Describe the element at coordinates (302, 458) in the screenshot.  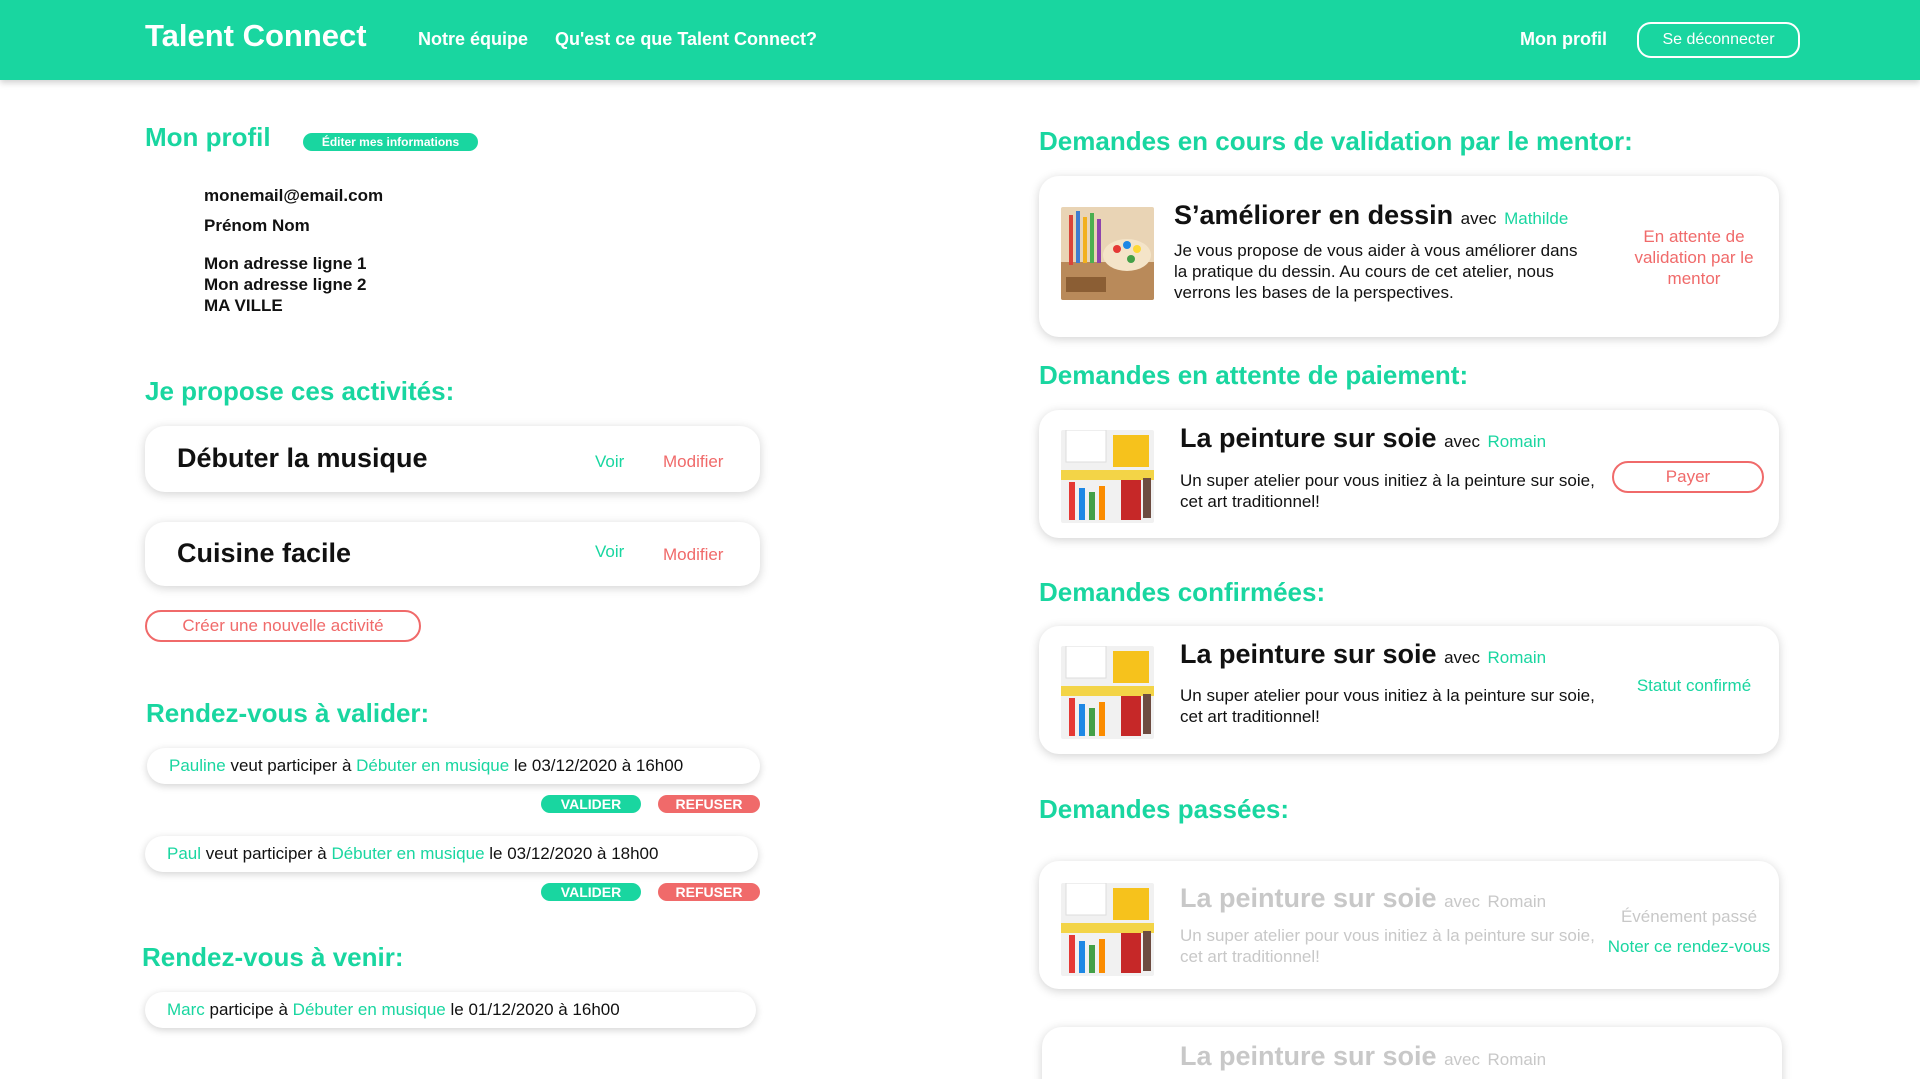
I see `activity-name: Débuter la musique` at that location.